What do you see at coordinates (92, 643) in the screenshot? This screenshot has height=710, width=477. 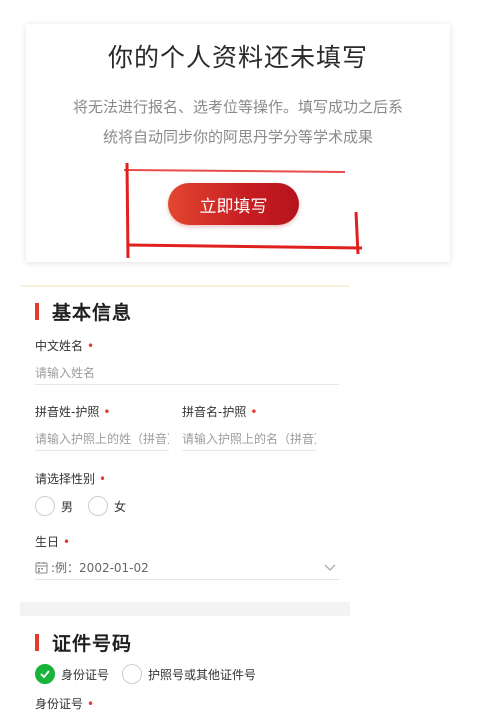 I see `id-section-title: 证件号码` at bounding box center [92, 643].